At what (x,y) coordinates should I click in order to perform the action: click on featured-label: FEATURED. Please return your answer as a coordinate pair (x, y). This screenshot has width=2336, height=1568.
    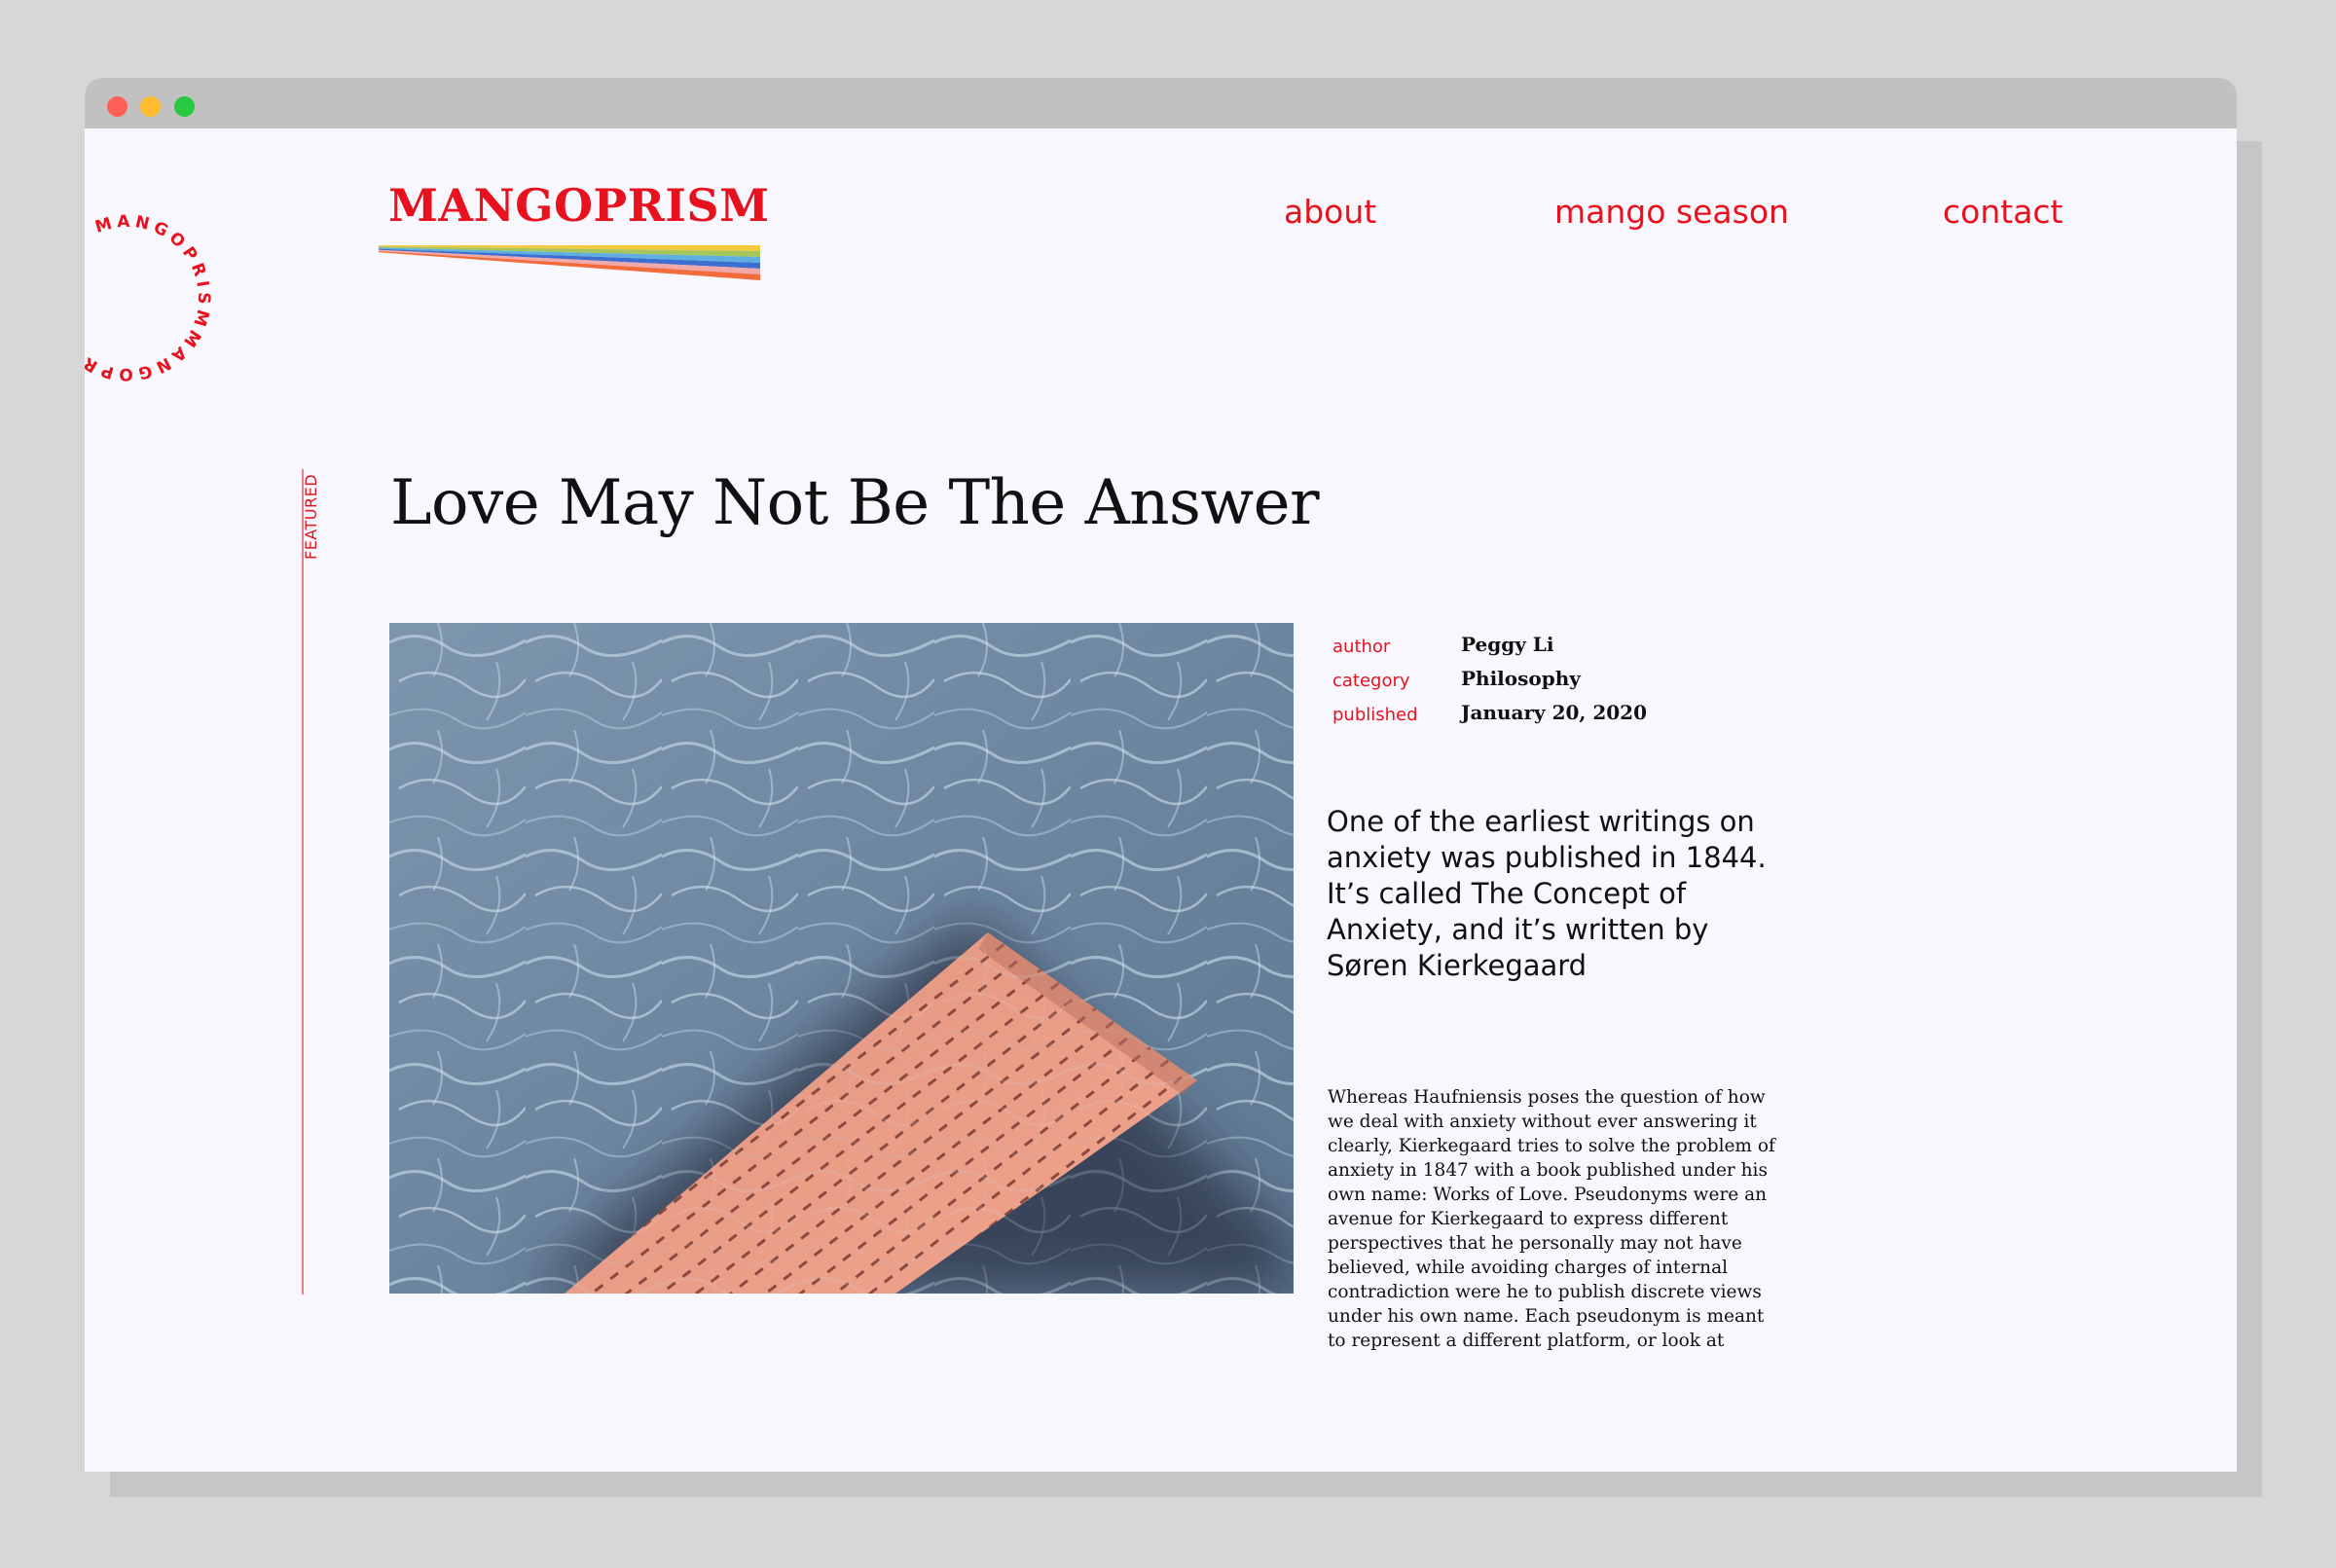
    Looking at the image, I should click on (311, 516).